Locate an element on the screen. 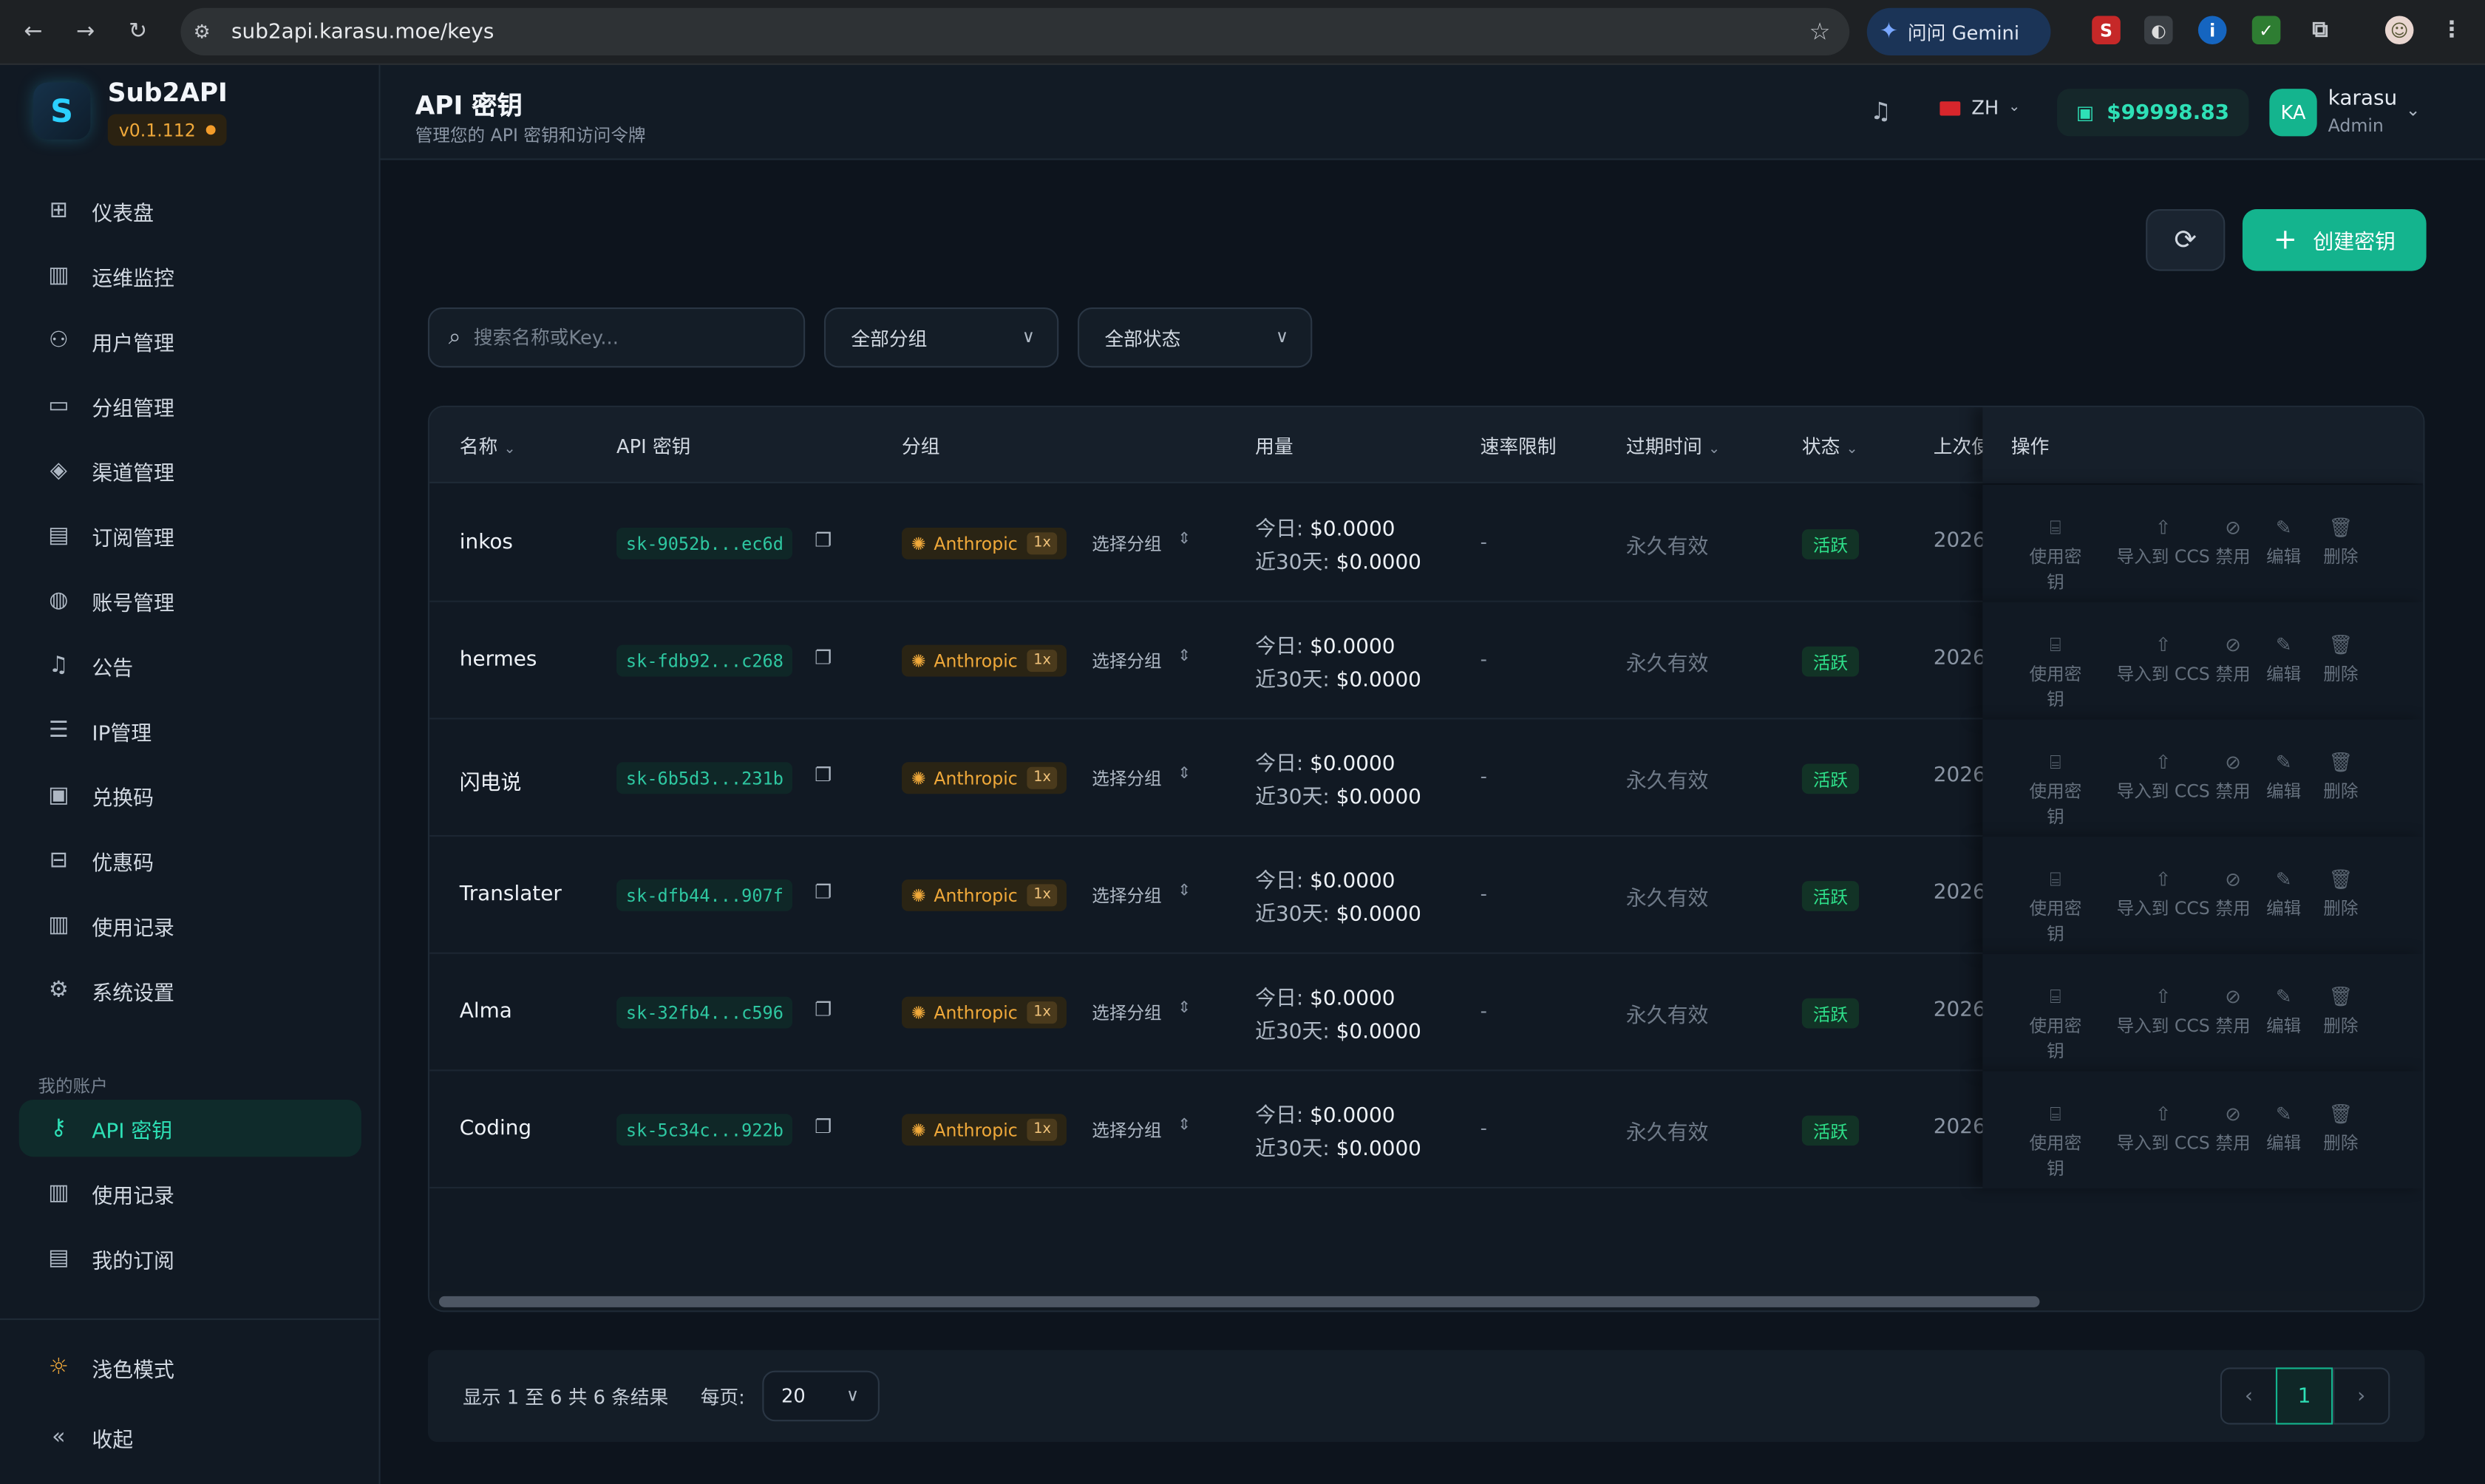 The image size is (2485, 1484). language-switcher: ZH ⌄ is located at coordinates (1980, 108).